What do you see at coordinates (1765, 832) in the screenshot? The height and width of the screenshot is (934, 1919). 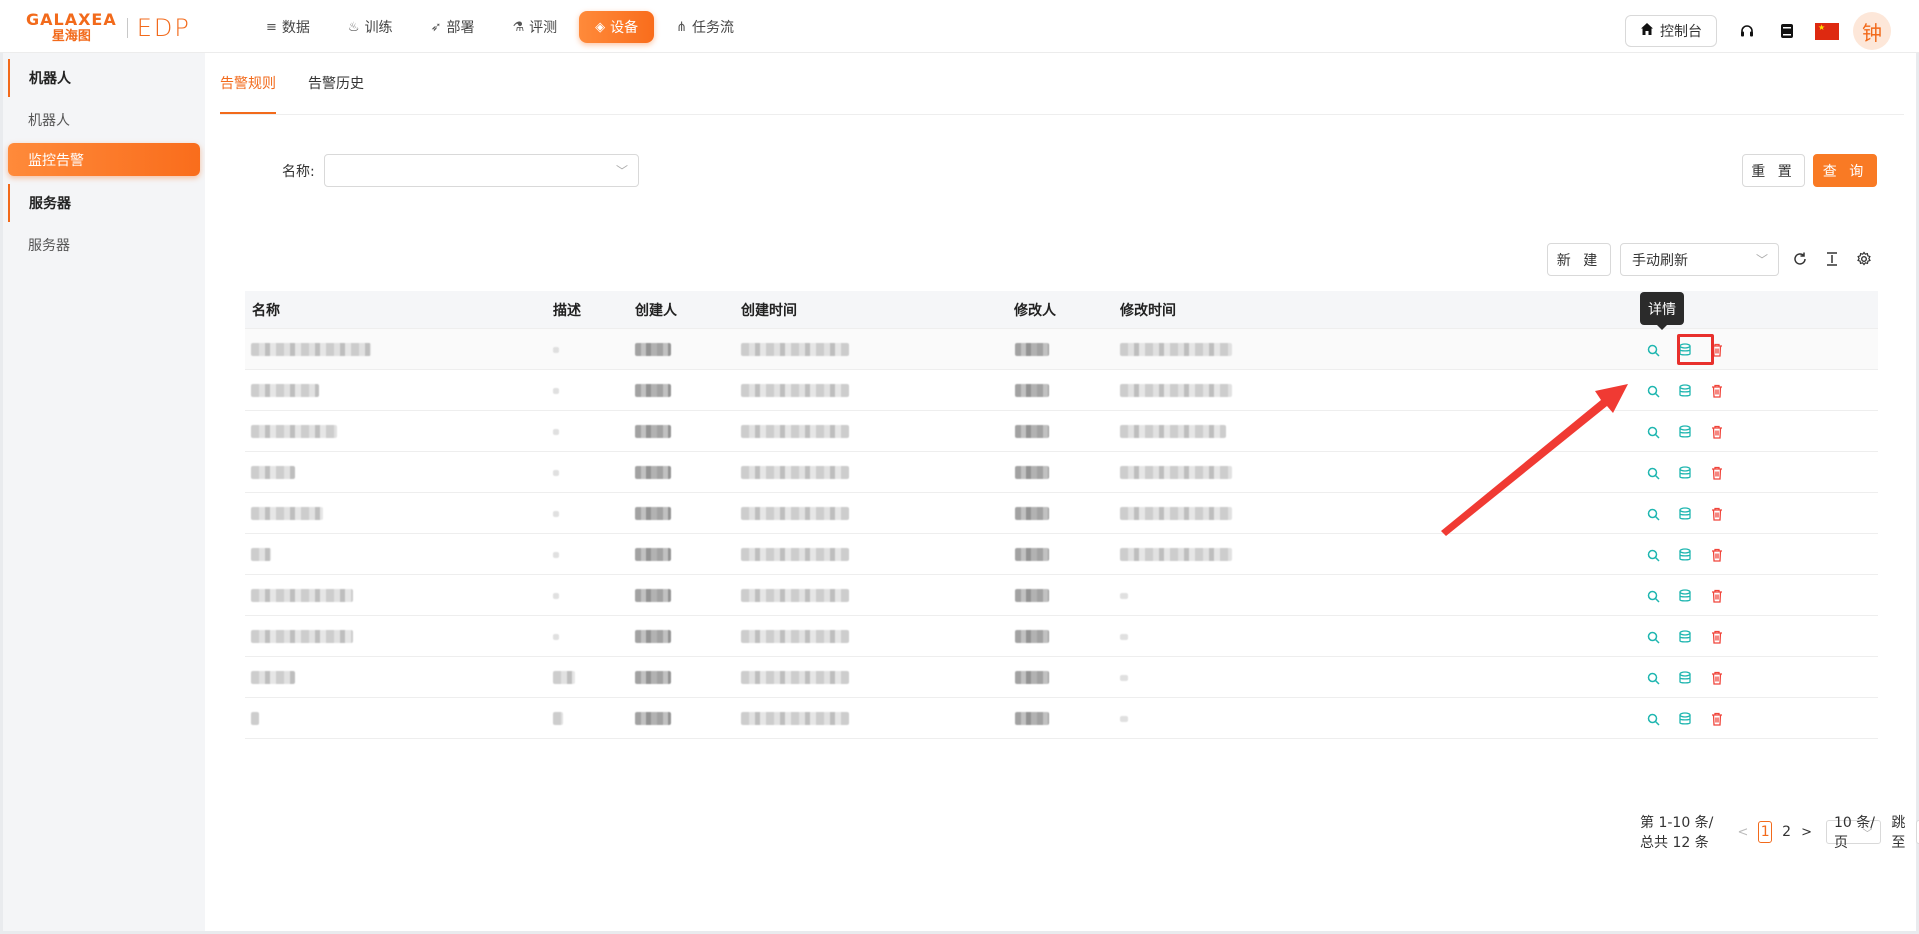 I see `page-number-1: 1` at bounding box center [1765, 832].